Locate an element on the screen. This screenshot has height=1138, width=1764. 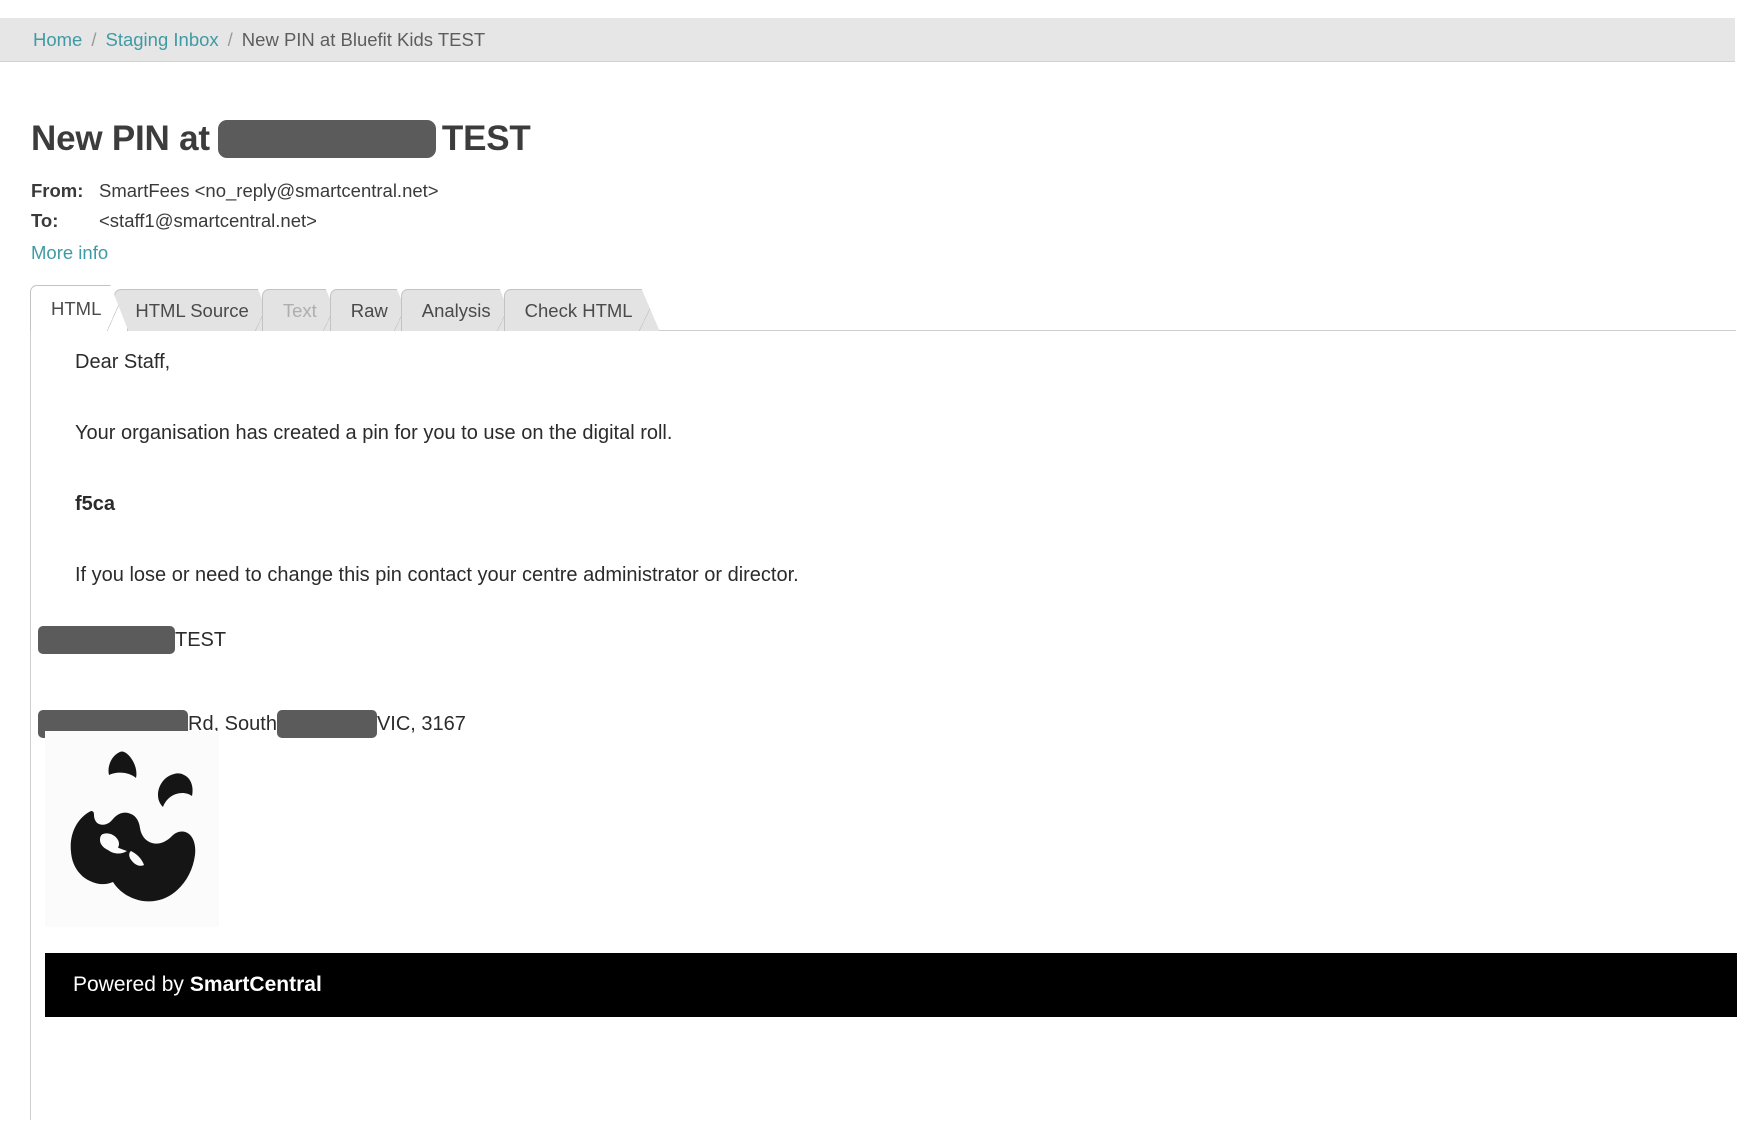
tab-analysis-label: Analysis is located at coordinates (456, 310).